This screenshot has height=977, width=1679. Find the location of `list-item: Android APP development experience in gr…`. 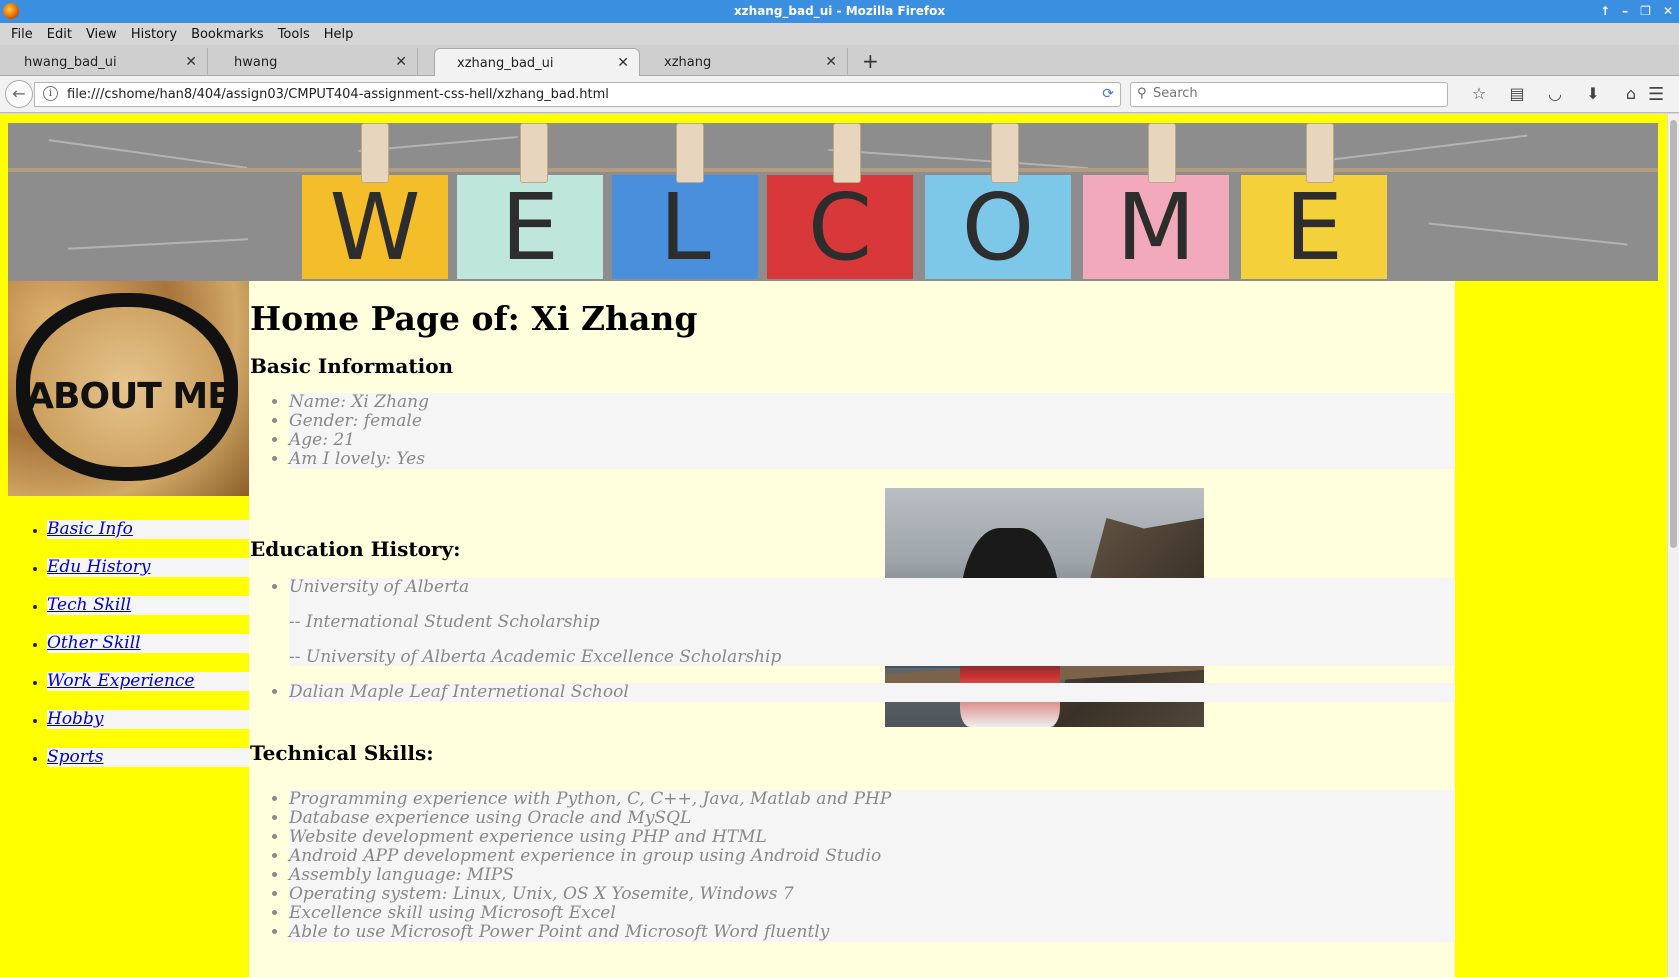

list-item: Android APP development experience in gr… is located at coordinates (872, 856).